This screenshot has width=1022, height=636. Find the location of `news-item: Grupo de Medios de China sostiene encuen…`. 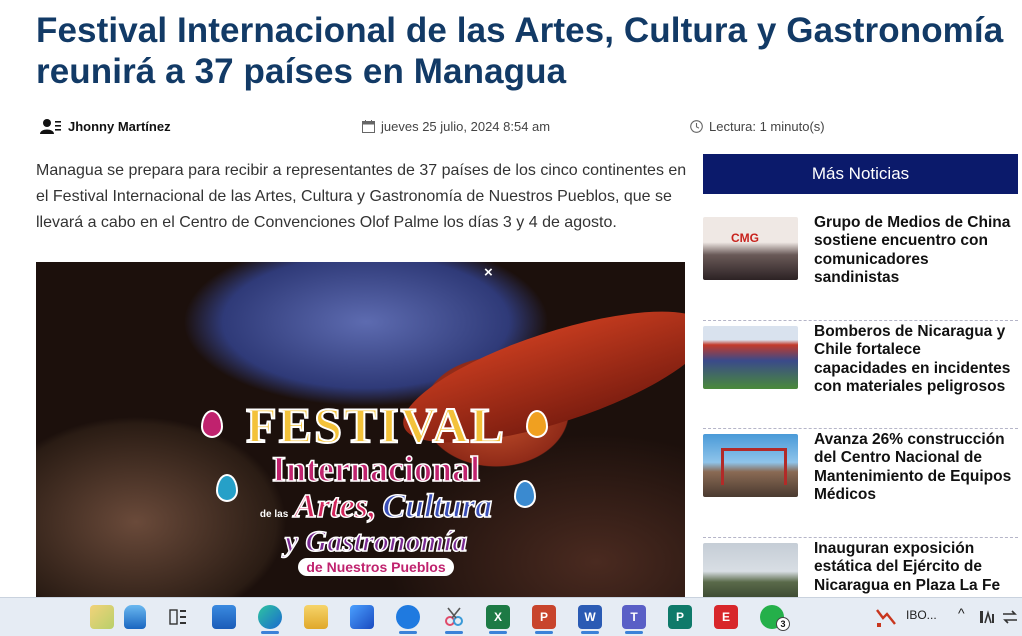

news-item: Grupo de Medios de China sostiene encuen… is located at coordinates (860, 250).